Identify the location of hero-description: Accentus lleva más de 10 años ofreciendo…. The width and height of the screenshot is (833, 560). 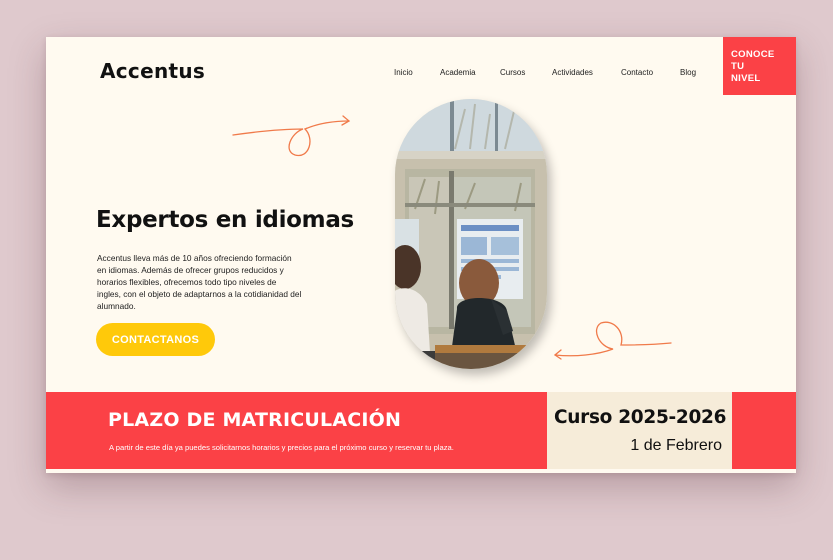
(199, 282).